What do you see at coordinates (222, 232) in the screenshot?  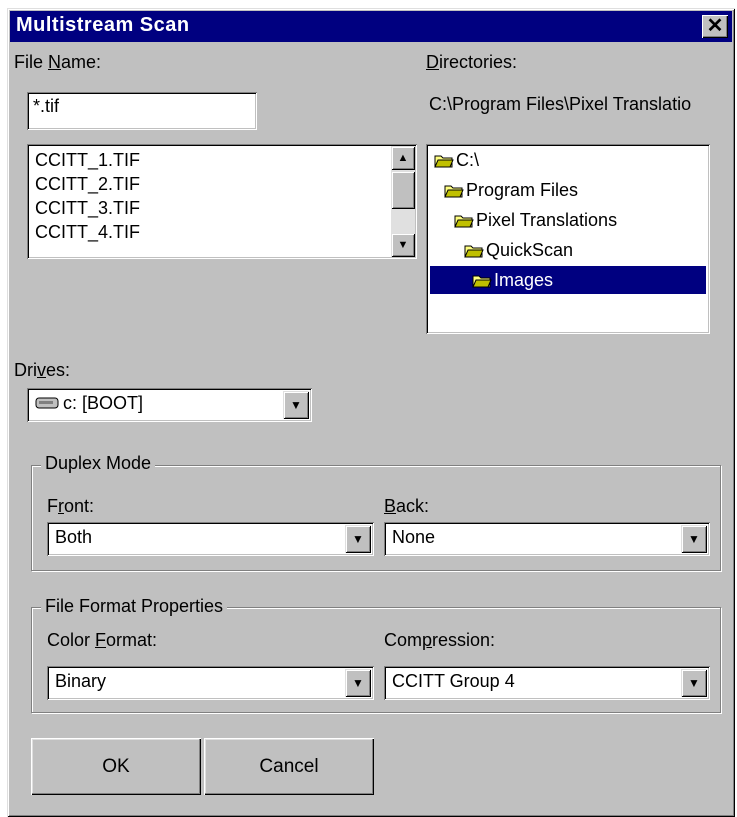 I see `list-item: CCITT_4.TIF` at bounding box center [222, 232].